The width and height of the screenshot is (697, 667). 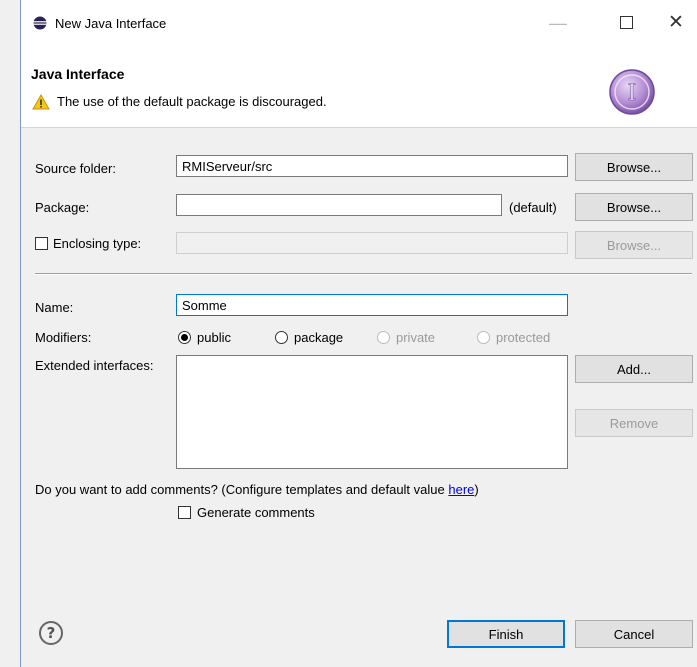 What do you see at coordinates (281, 337) in the screenshot?
I see `modifier-package-radio` at bounding box center [281, 337].